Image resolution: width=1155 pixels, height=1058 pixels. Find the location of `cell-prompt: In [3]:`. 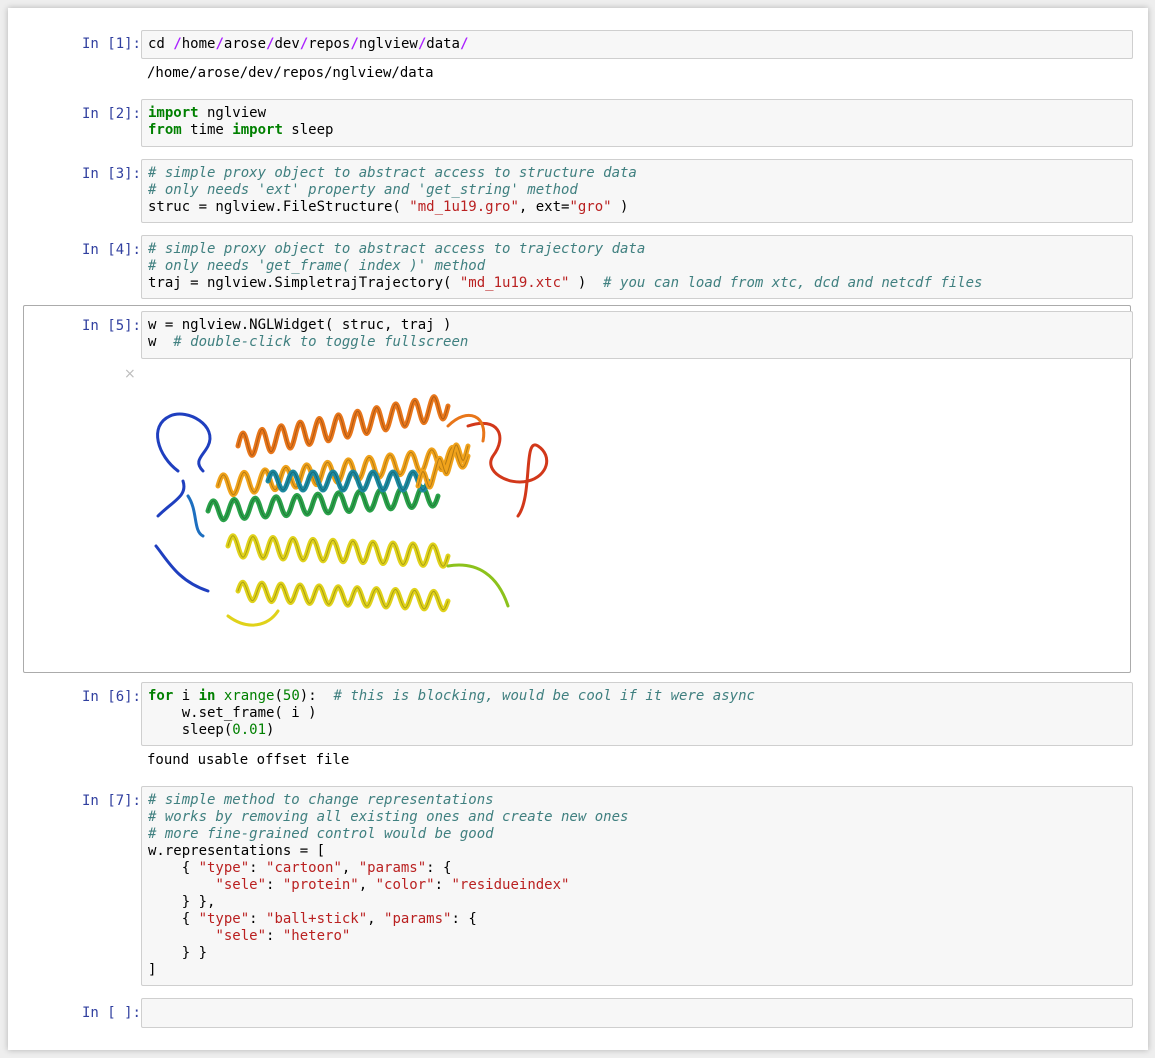

cell-prompt: In [3]: is located at coordinates (111, 174).